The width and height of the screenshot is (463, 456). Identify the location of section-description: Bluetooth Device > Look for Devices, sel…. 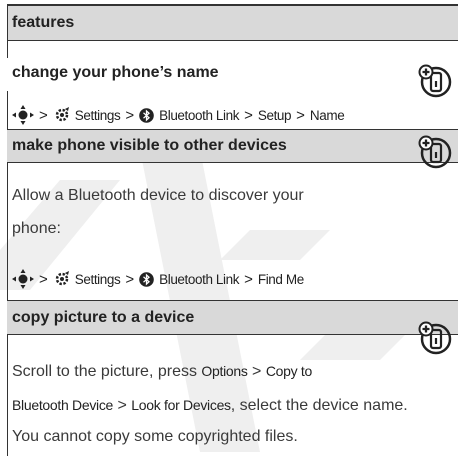
(210, 406).